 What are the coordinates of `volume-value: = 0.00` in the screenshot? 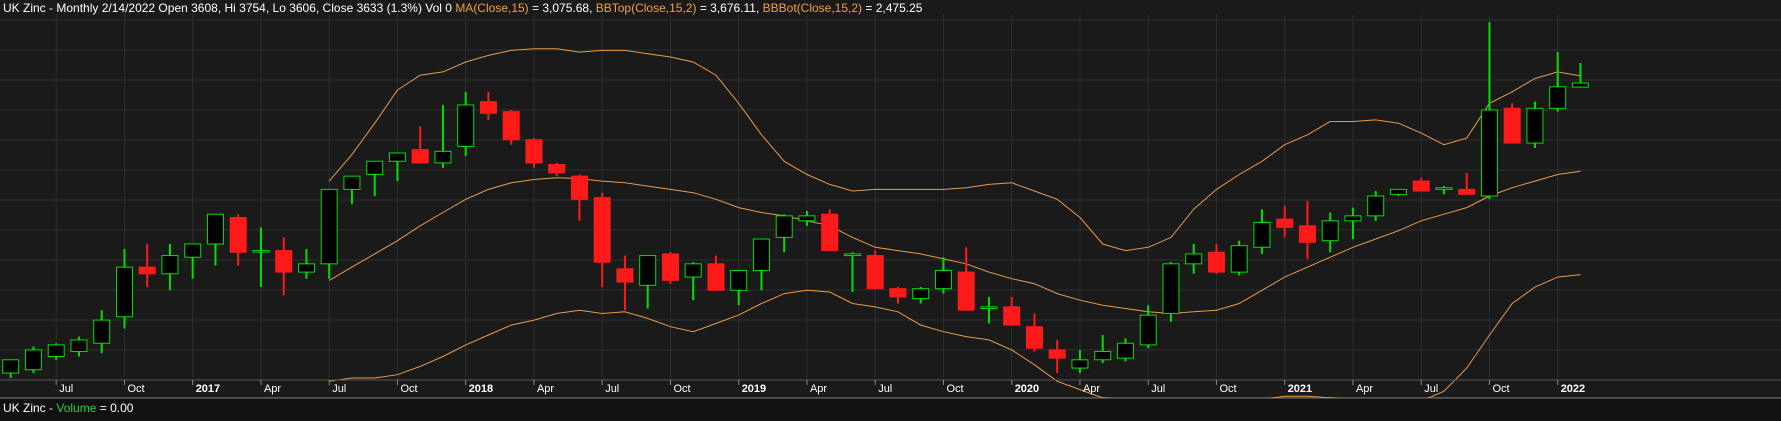 It's located at (116, 408).